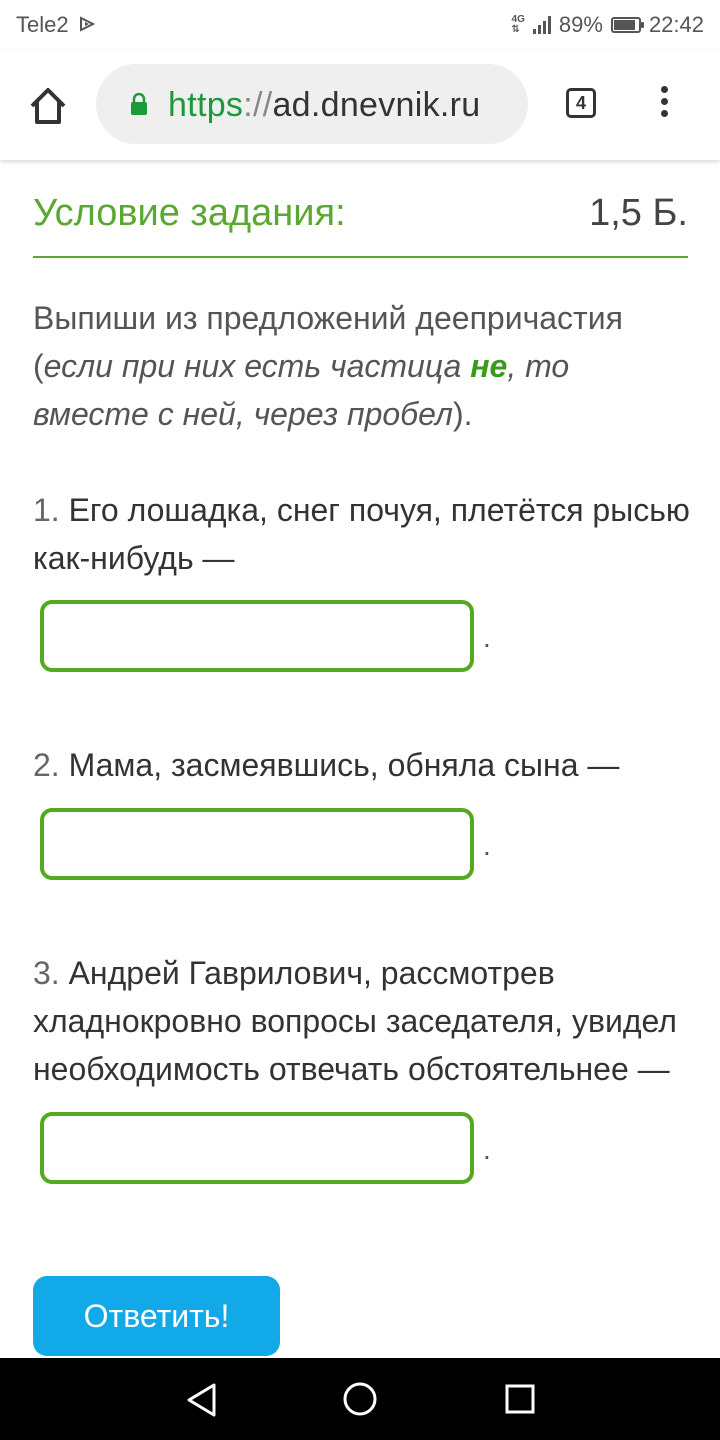  What do you see at coordinates (46, 765) in the screenshot?
I see `item-number: 2.` at bounding box center [46, 765].